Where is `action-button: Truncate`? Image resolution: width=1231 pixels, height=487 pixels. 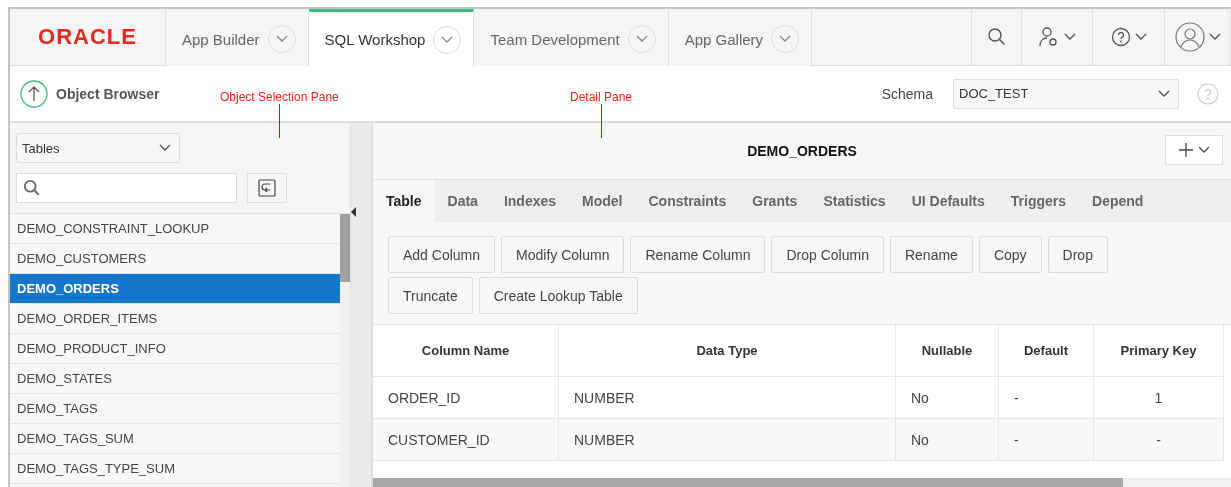
action-button: Truncate is located at coordinates (430, 295).